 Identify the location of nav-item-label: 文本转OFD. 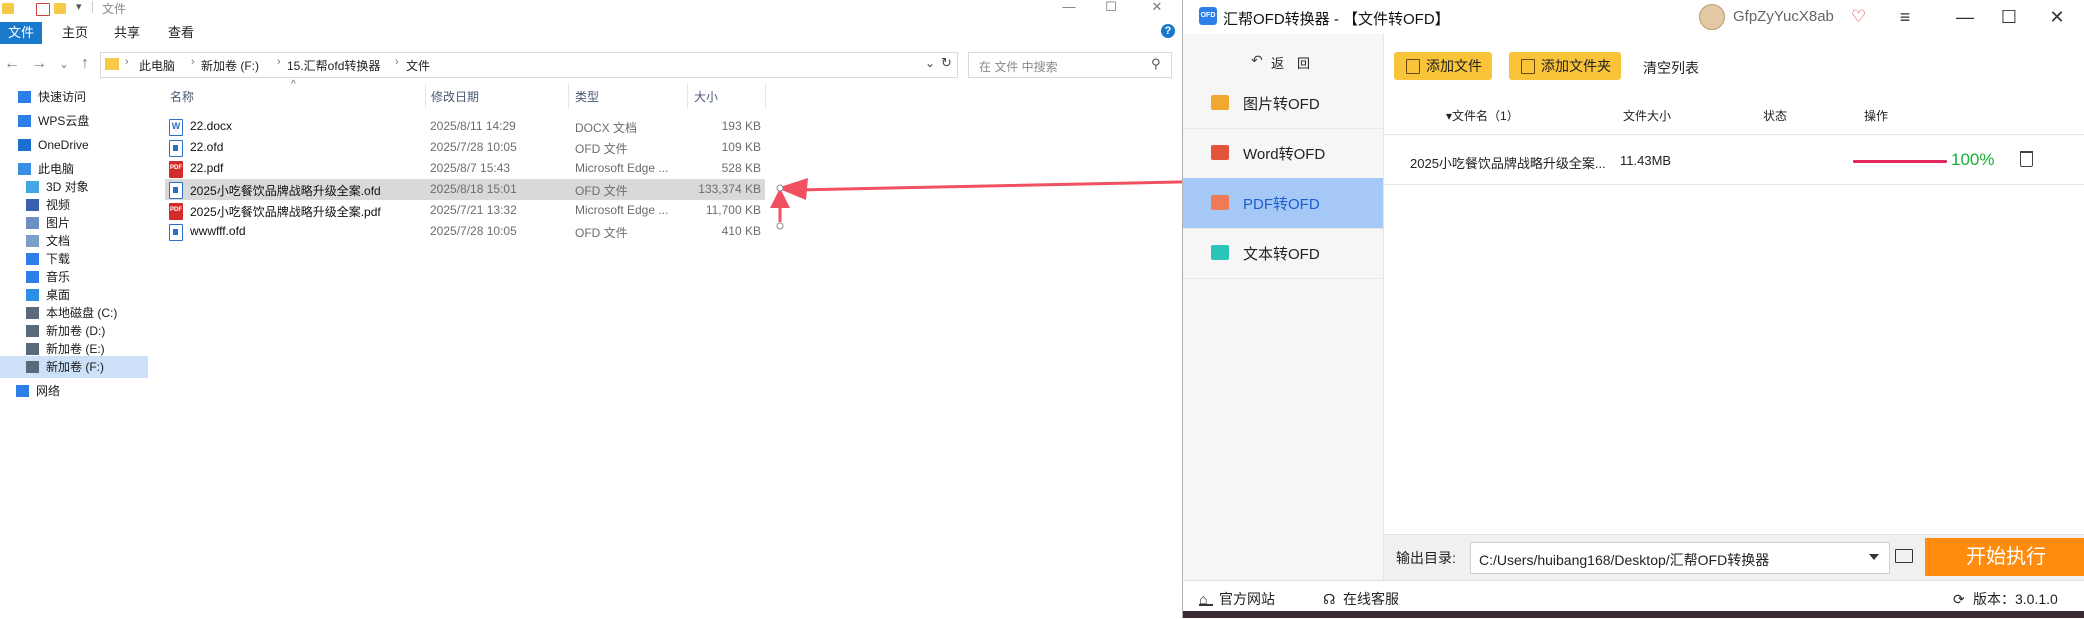
(1281, 254).